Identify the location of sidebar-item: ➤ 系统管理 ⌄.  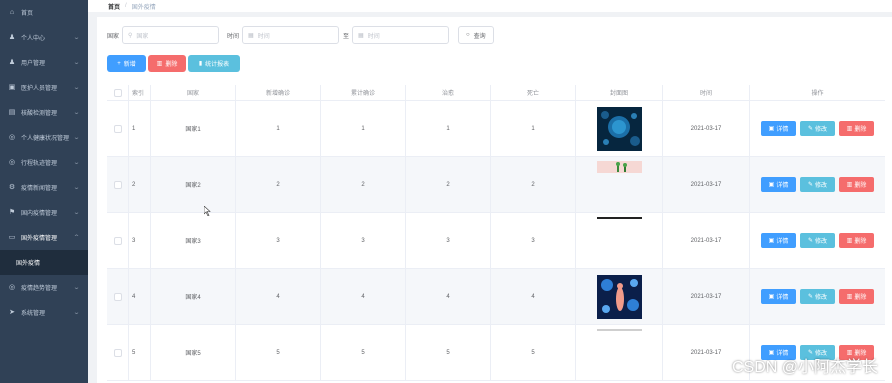
(44, 312).